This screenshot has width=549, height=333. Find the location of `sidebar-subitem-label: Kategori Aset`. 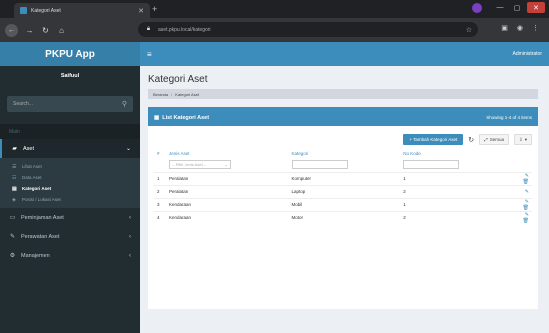

sidebar-subitem-label: Kategori Aset is located at coordinates (37, 188).